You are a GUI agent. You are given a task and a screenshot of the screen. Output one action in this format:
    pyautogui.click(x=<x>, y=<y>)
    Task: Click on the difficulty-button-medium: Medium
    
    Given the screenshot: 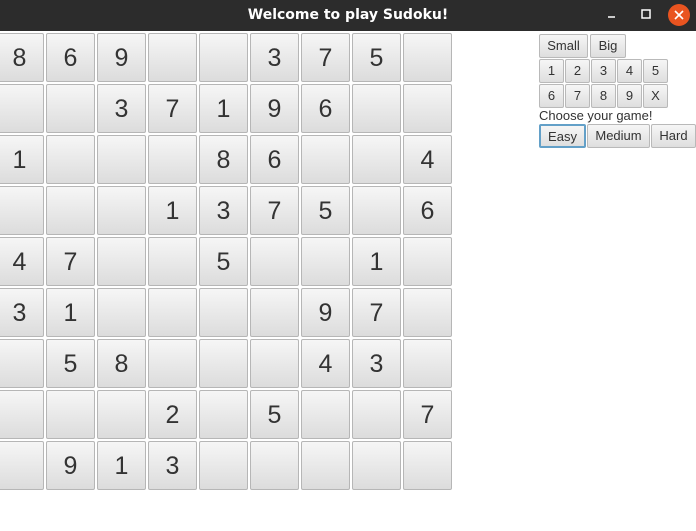 What is the action you would take?
    pyautogui.click(x=618, y=136)
    